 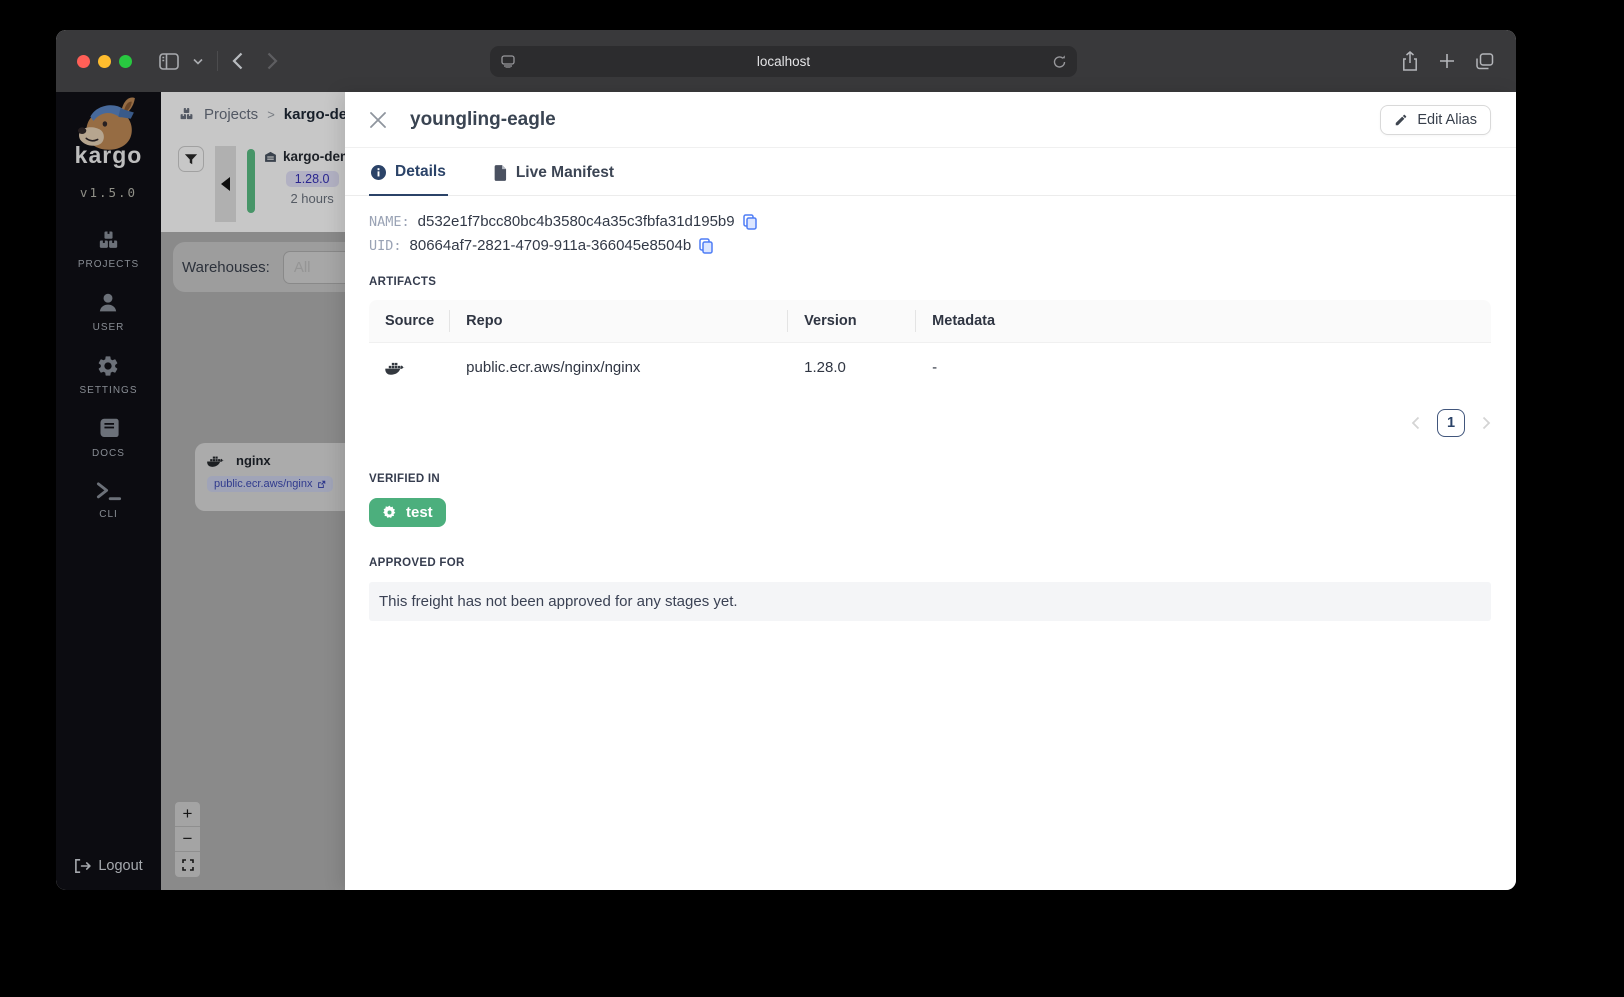 What do you see at coordinates (198, 61) in the screenshot?
I see `chevron-down-icon` at bounding box center [198, 61].